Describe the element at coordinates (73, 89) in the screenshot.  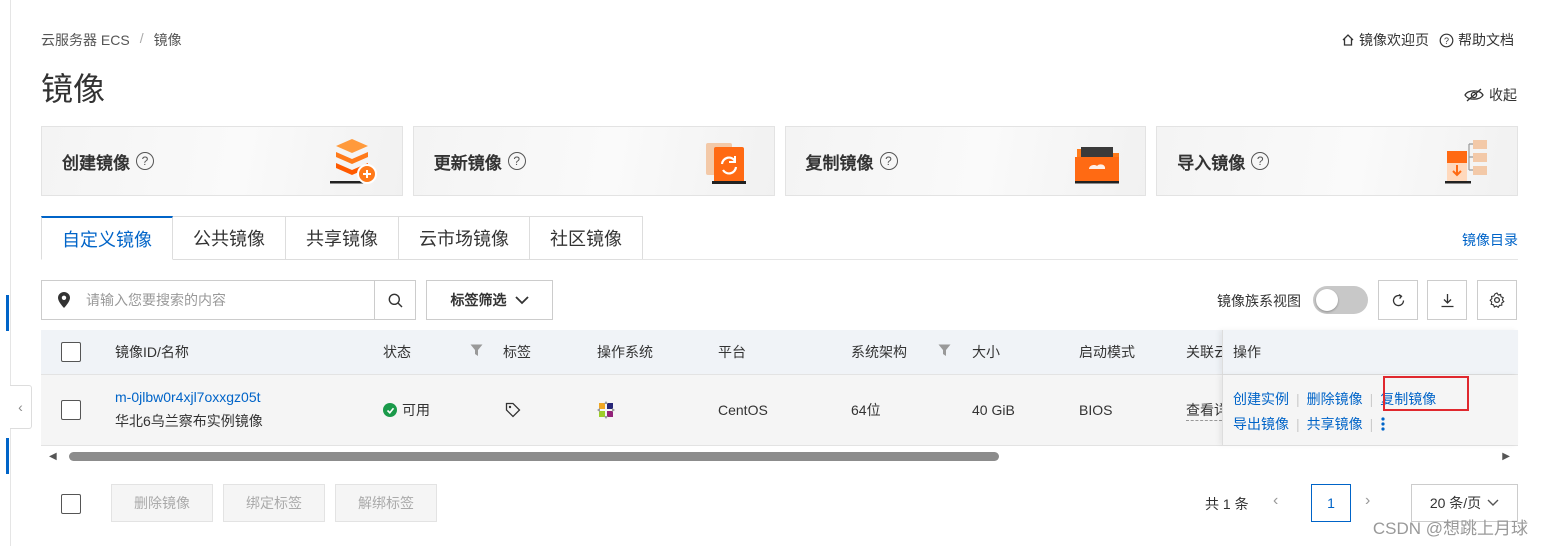
I see `page-title: 镜像` at that location.